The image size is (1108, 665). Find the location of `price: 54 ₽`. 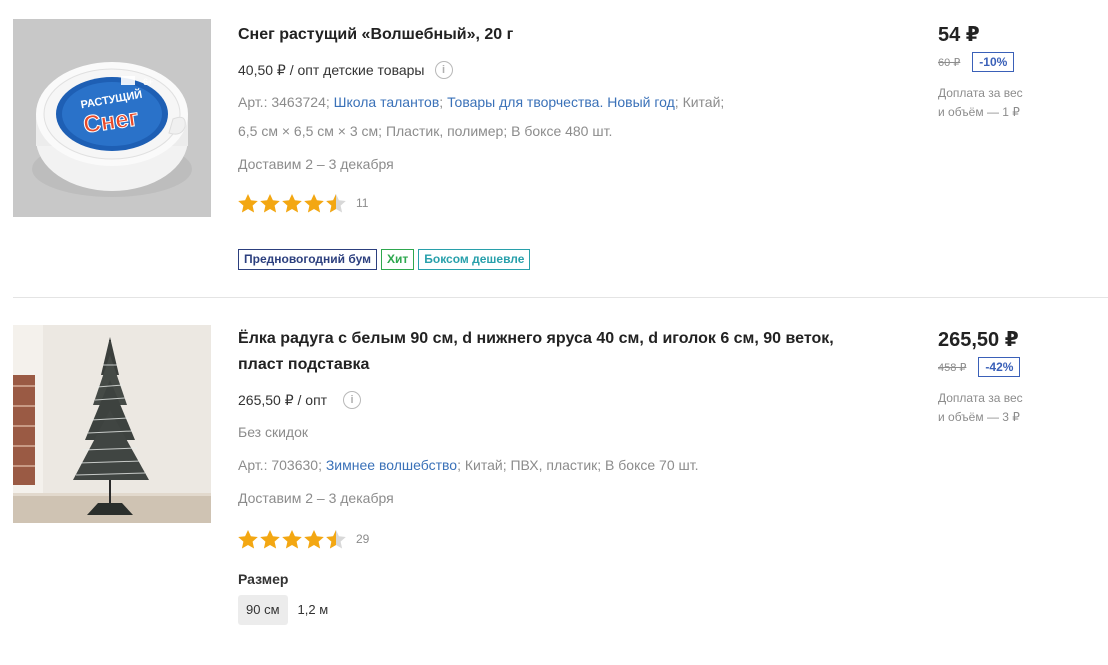

price: 54 ₽ is located at coordinates (959, 35).